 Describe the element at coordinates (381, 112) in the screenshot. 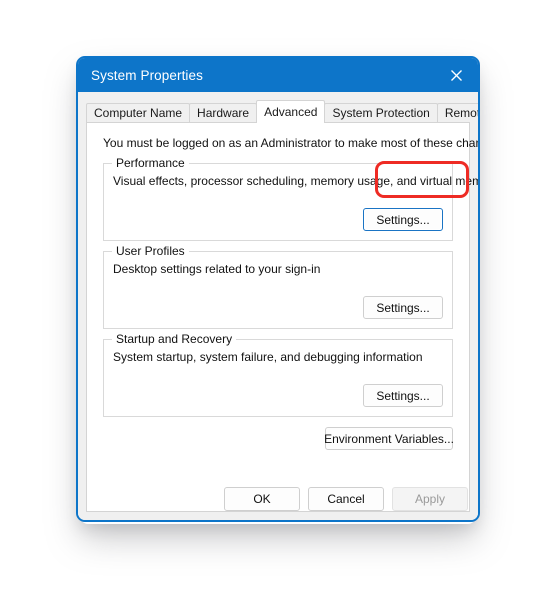

I see `tab-system-protection: System Protection` at that location.